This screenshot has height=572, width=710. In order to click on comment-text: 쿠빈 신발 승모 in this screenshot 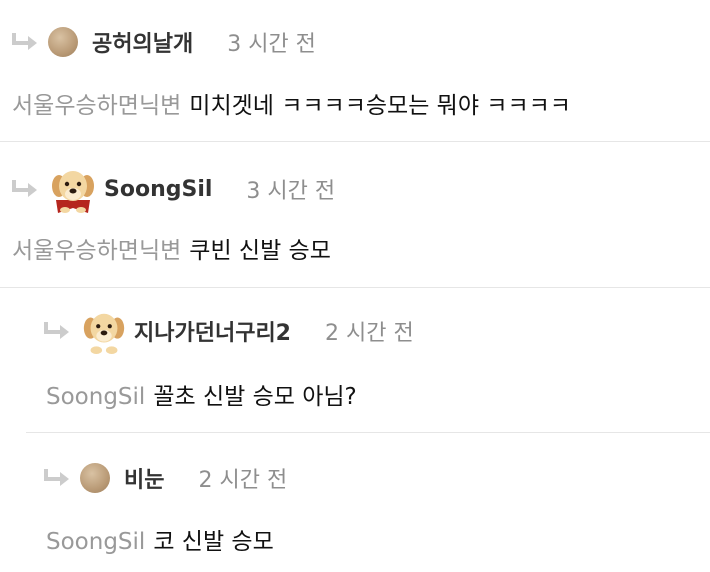, I will do `click(260, 251)`.